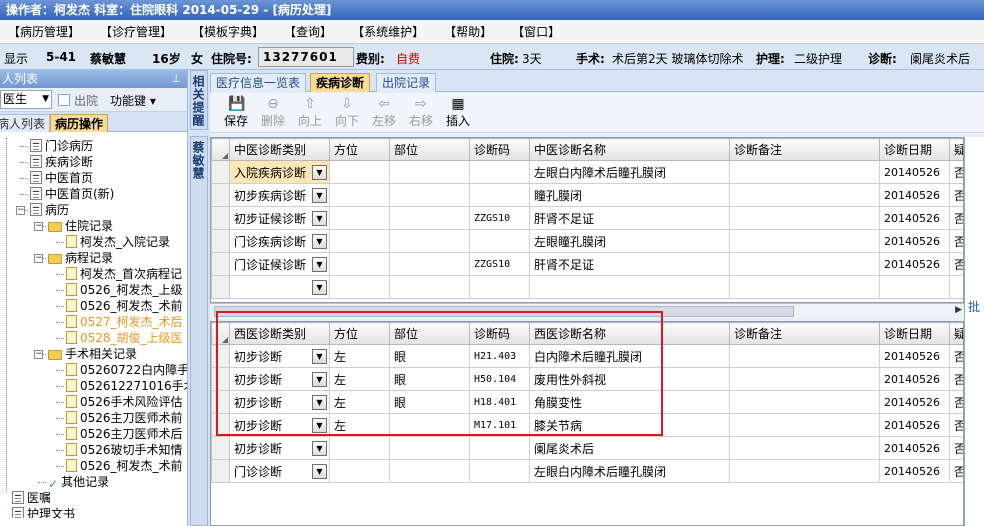  I want to click on tree-node: 05260722白内障手, so click(126, 370).